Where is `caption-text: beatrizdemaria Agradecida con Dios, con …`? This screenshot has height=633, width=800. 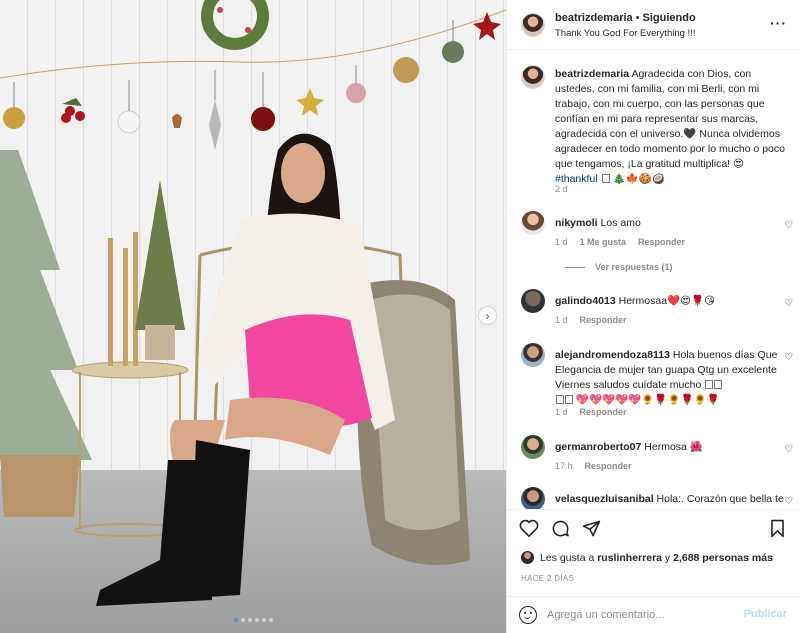 caption-text: beatrizdemaria Agradecida con Dios, con … is located at coordinates (674, 127).